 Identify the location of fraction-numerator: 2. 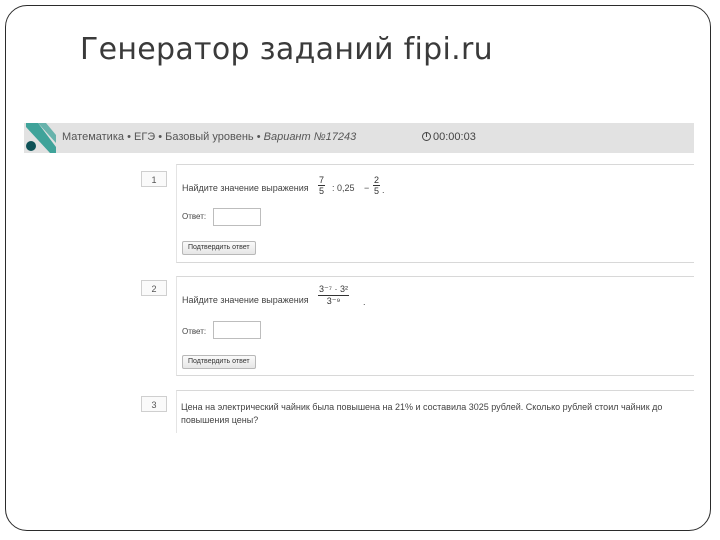
(377, 180).